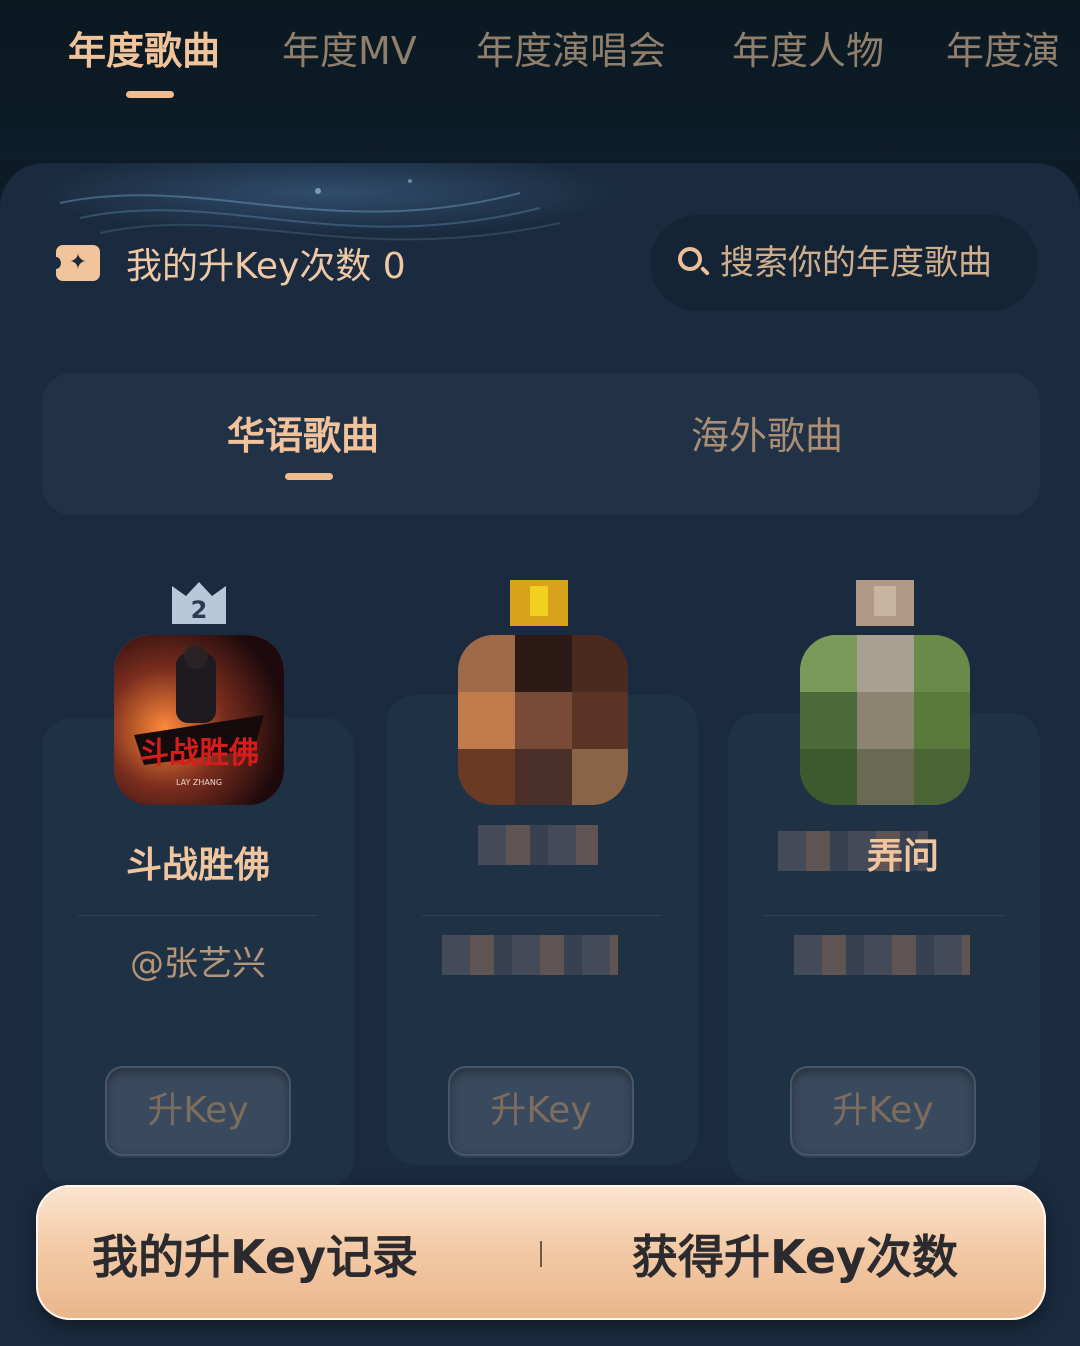  I want to click on category-tab-bar: 年度歌曲 年度MV 年度演唱会 年度人物 年度演, so click(540, 80).